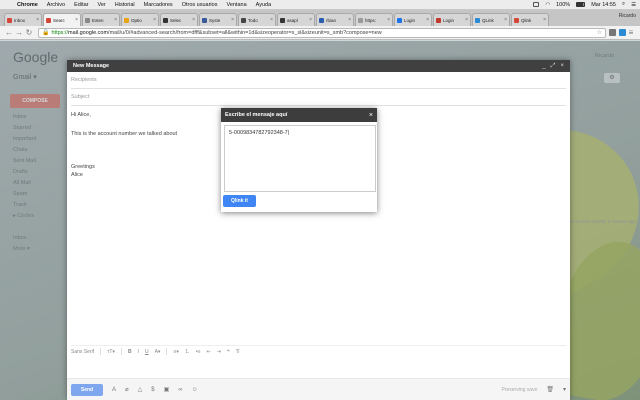 Image resolution: width=640 pixels, height=400 pixels. Describe the element at coordinates (25, 77) in the screenshot. I see `gmail-menu: Gmail ▾` at that location.